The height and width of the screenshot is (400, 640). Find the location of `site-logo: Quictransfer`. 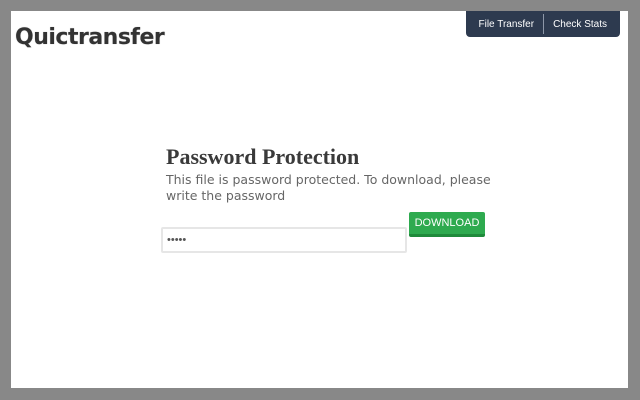

site-logo: Quictransfer is located at coordinates (90, 37).